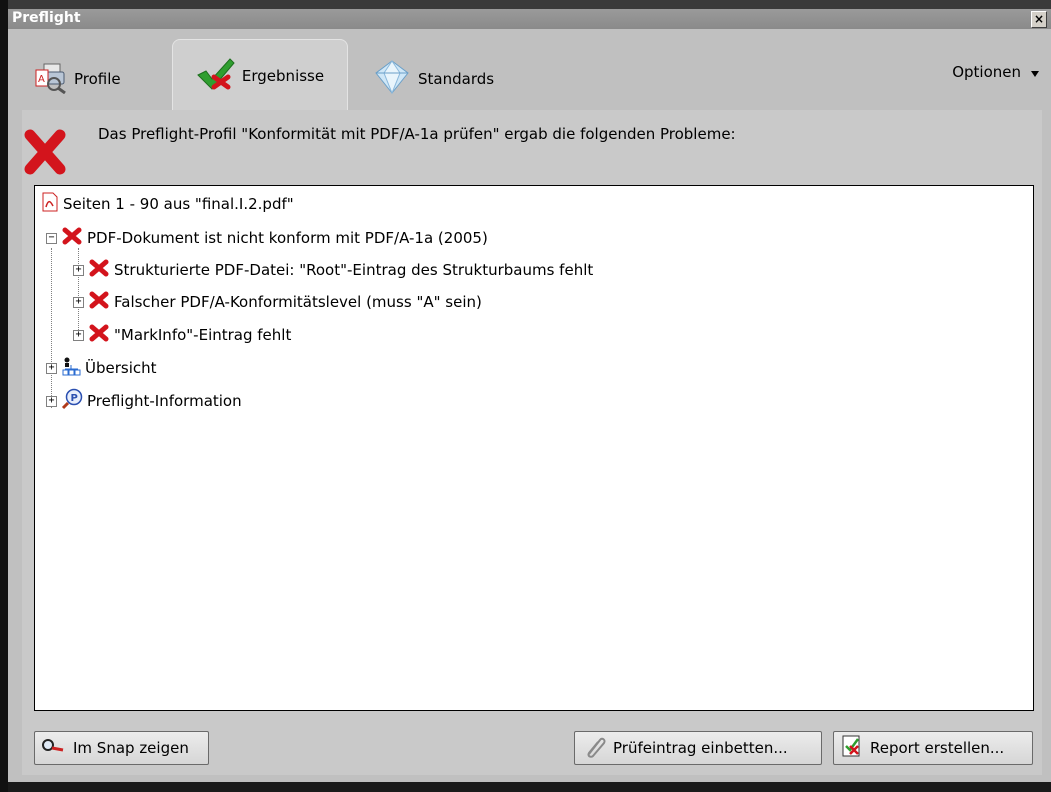  I want to click on hierarchy-icon, so click(71, 368).